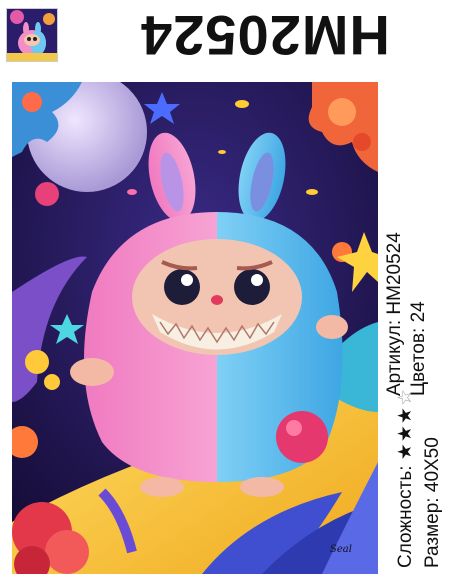 Image resolution: width=458 pixels, height=580 pixels. What do you see at coordinates (394, 273) in the screenshot?
I see `article-value: HM20524` at bounding box center [394, 273].